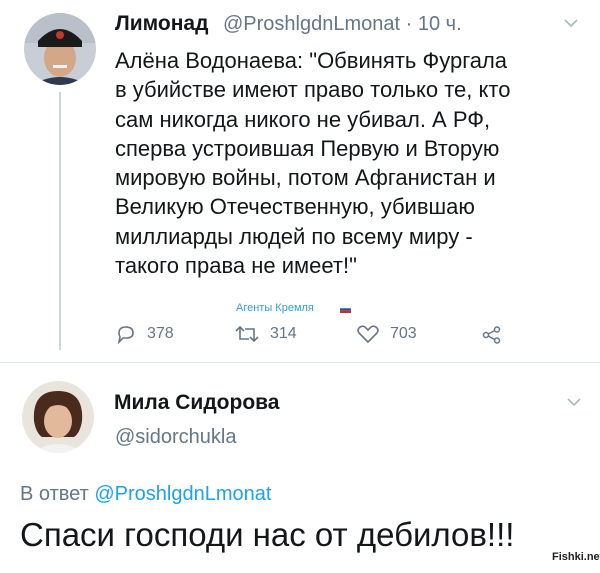 This screenshot has height=573, width=600. What do you see at coordinates (160, 333) in the screenshot?
I see `reply-count: 378` at bounding box center [160, 333].